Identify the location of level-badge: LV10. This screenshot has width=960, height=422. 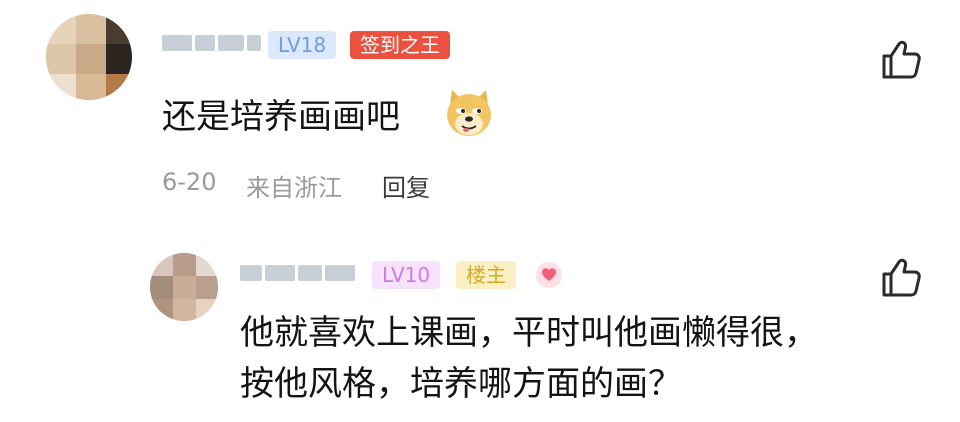
(406, 275).